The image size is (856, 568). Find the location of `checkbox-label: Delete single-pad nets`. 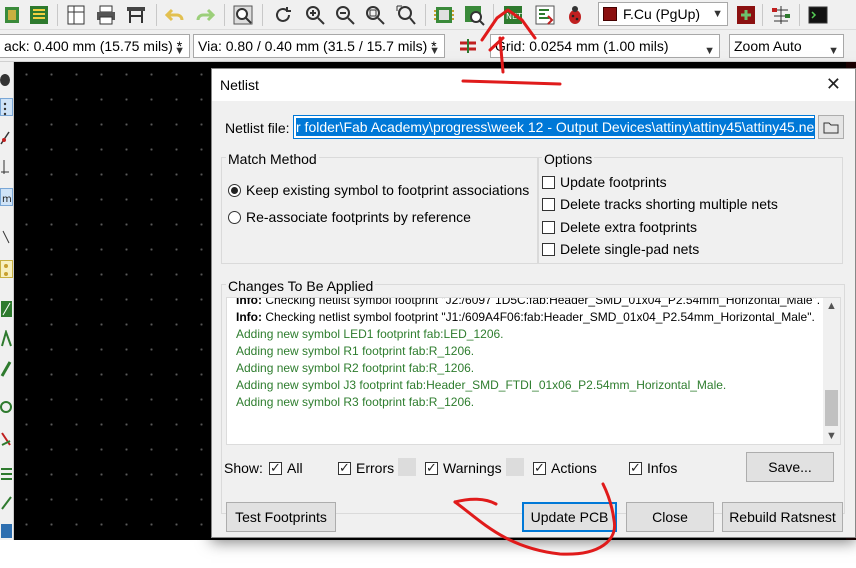

checkbox-label: Delete single-pad nets is located at coordinates (630, 249).